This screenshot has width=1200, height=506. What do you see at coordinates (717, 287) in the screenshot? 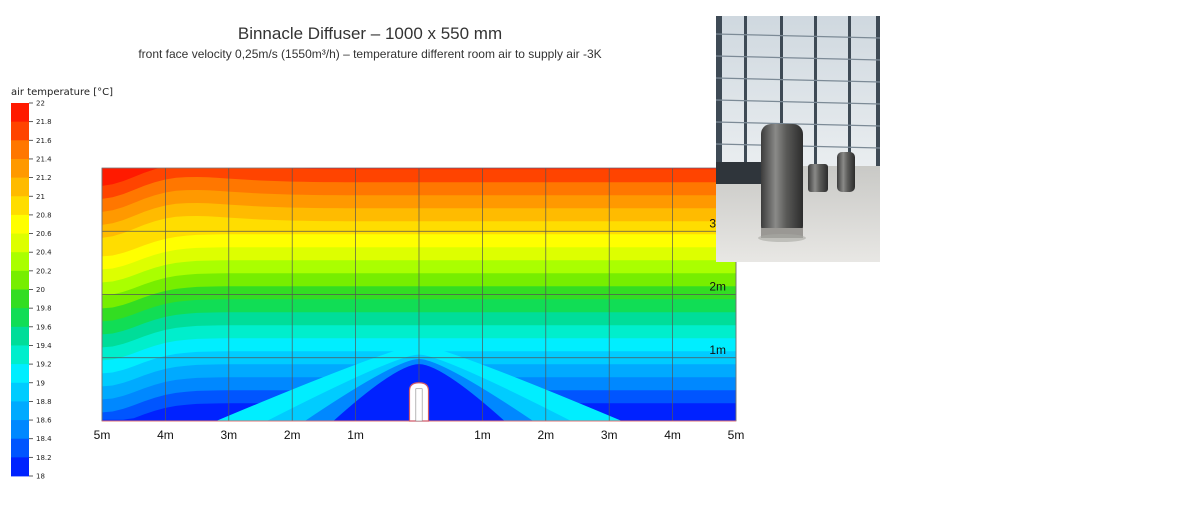
I see `height-label: 2m` at bounding box center [717, 287].